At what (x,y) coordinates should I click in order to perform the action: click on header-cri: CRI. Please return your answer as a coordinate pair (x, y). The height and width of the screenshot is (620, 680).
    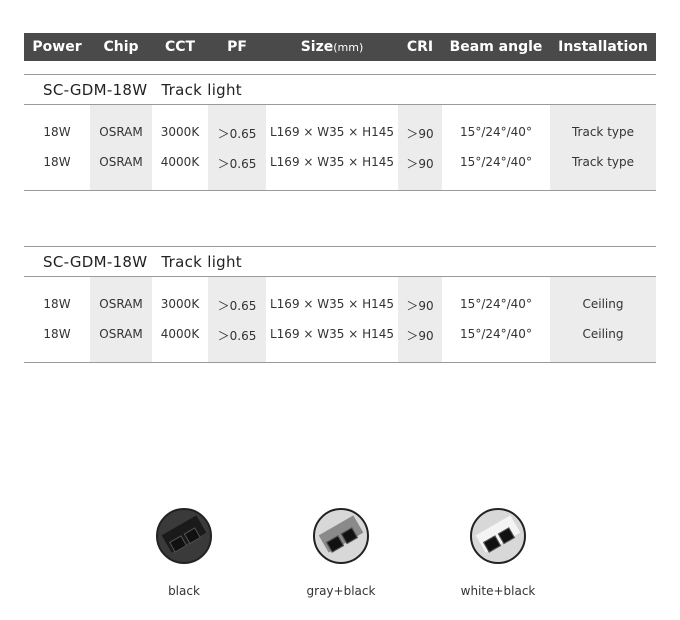
    Looking at the image, I should click on (420, 47).